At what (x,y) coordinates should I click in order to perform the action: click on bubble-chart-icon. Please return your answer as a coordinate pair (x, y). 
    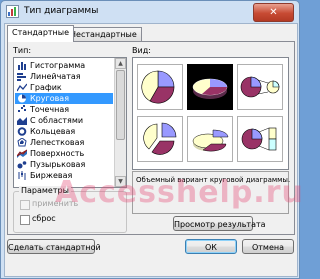
    Looking at the image, I should click on (22, 165).